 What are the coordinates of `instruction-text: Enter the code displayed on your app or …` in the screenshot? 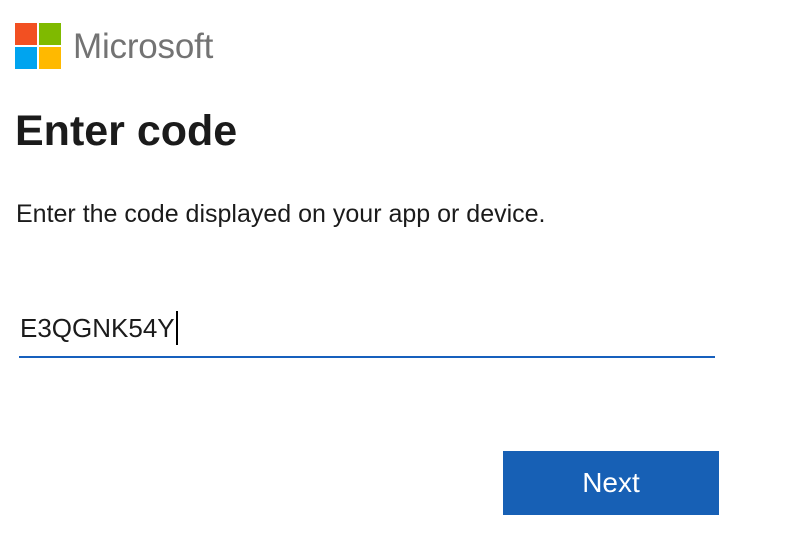 It's located at (281, 214).